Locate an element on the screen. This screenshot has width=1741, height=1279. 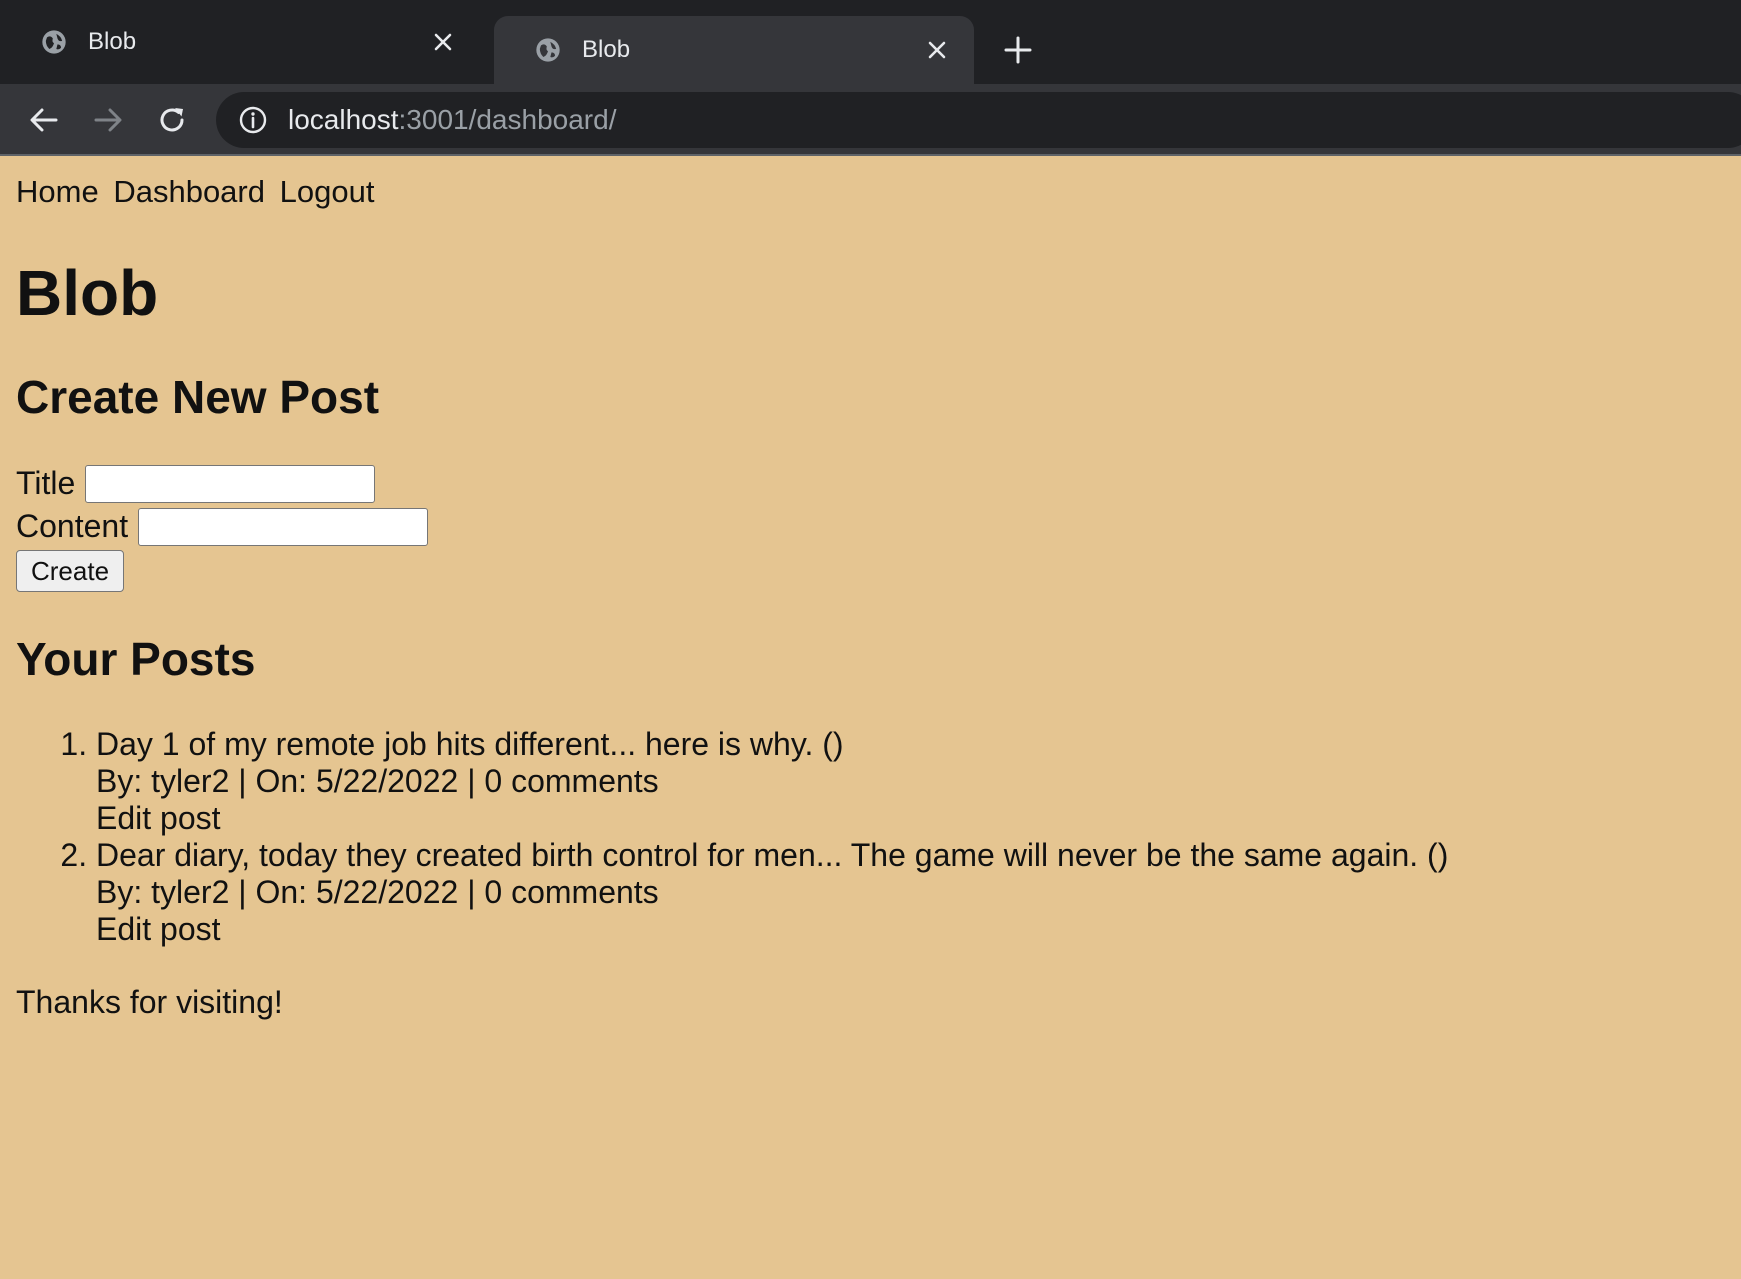
plus-icon is located at coordinates (1018, 50).